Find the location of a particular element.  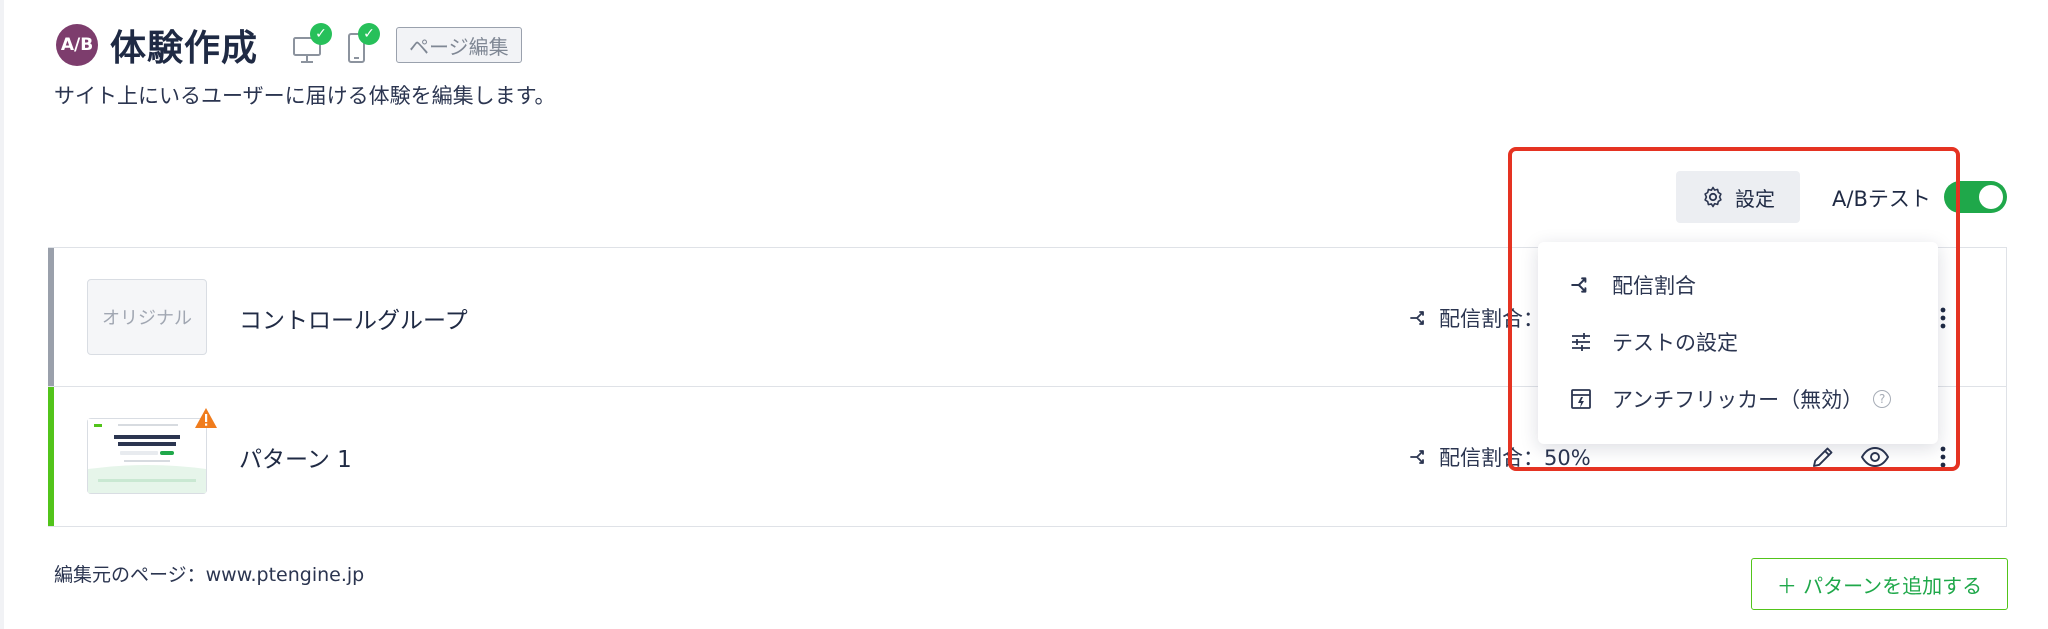

left-edge is located at coordinates (2, 314).